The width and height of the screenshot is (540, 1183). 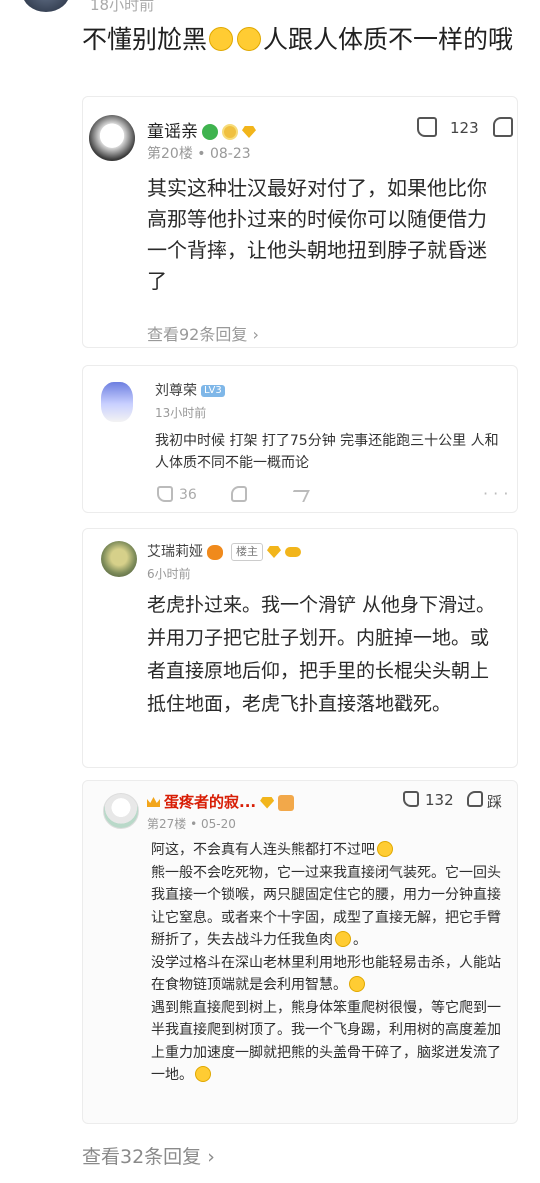 What do you see at coordinates (495, 493) in the screenshot?
I see `more-options-icon: · · ·` at bounding box center [495, 493].